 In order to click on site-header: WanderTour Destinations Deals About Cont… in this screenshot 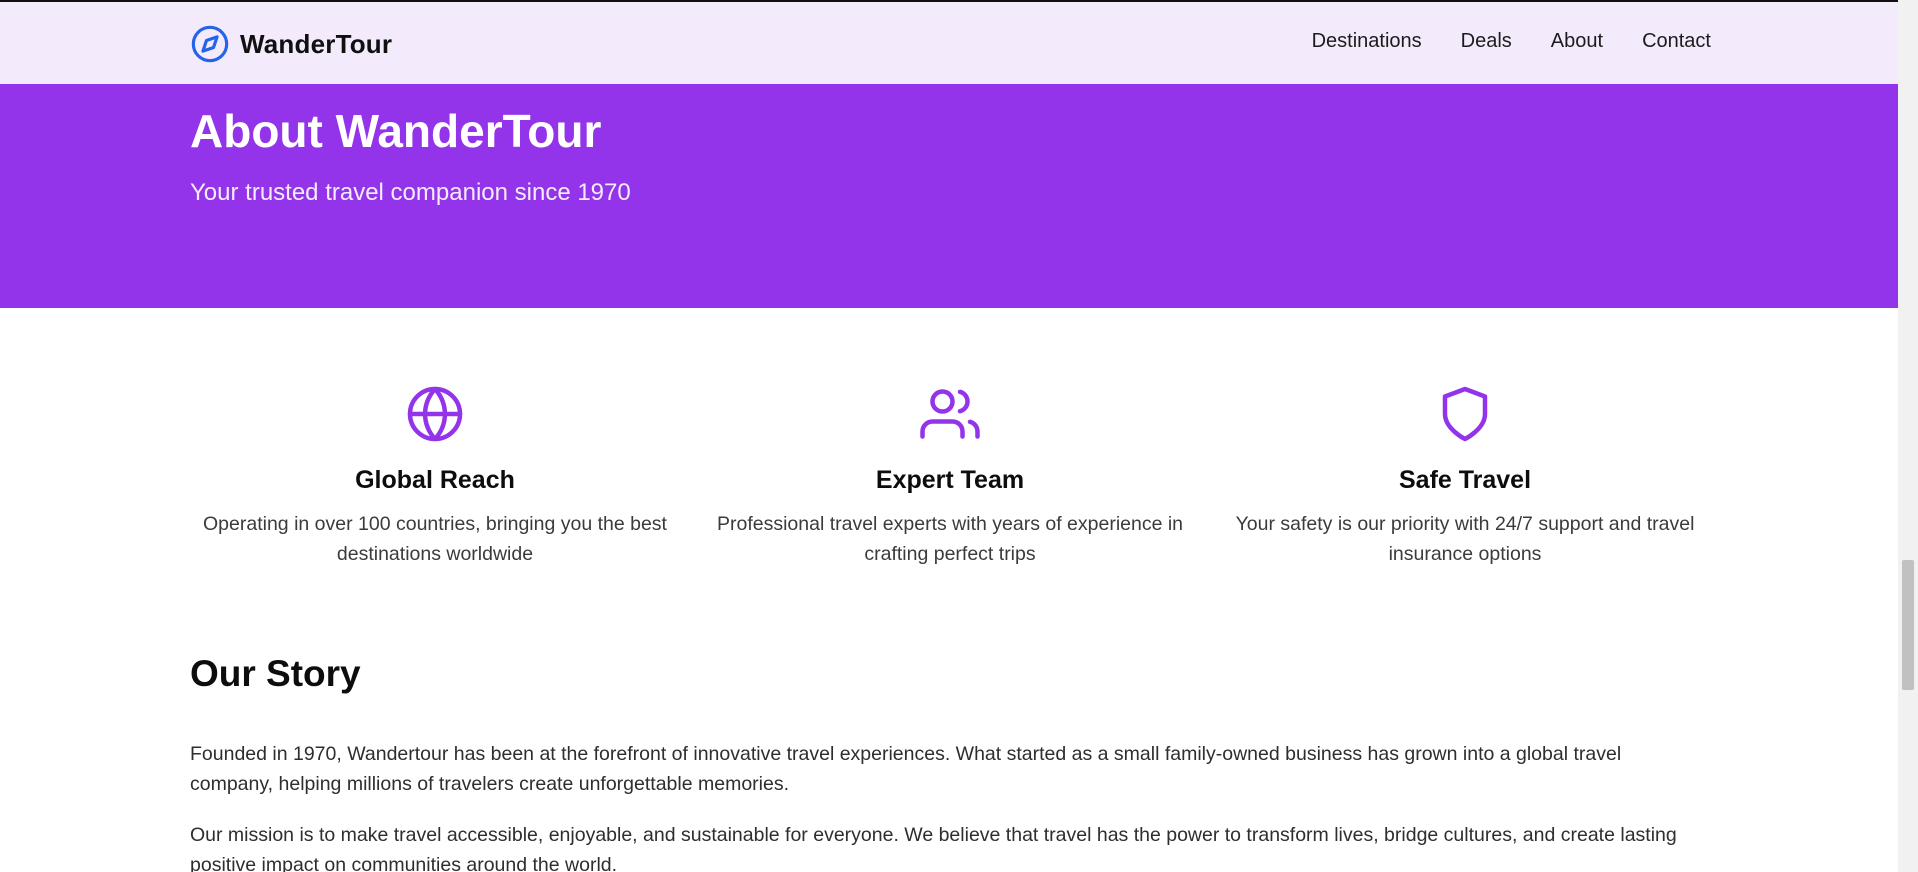, I will do `click(949, 43)`.